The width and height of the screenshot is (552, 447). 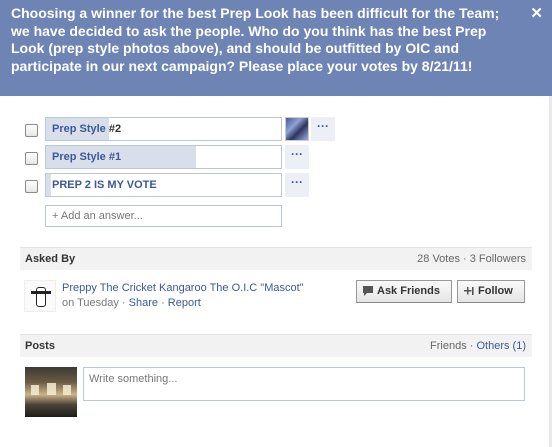 I want to click on posts-header: Posts Friends · Others (1), so click(x=276, y=345).